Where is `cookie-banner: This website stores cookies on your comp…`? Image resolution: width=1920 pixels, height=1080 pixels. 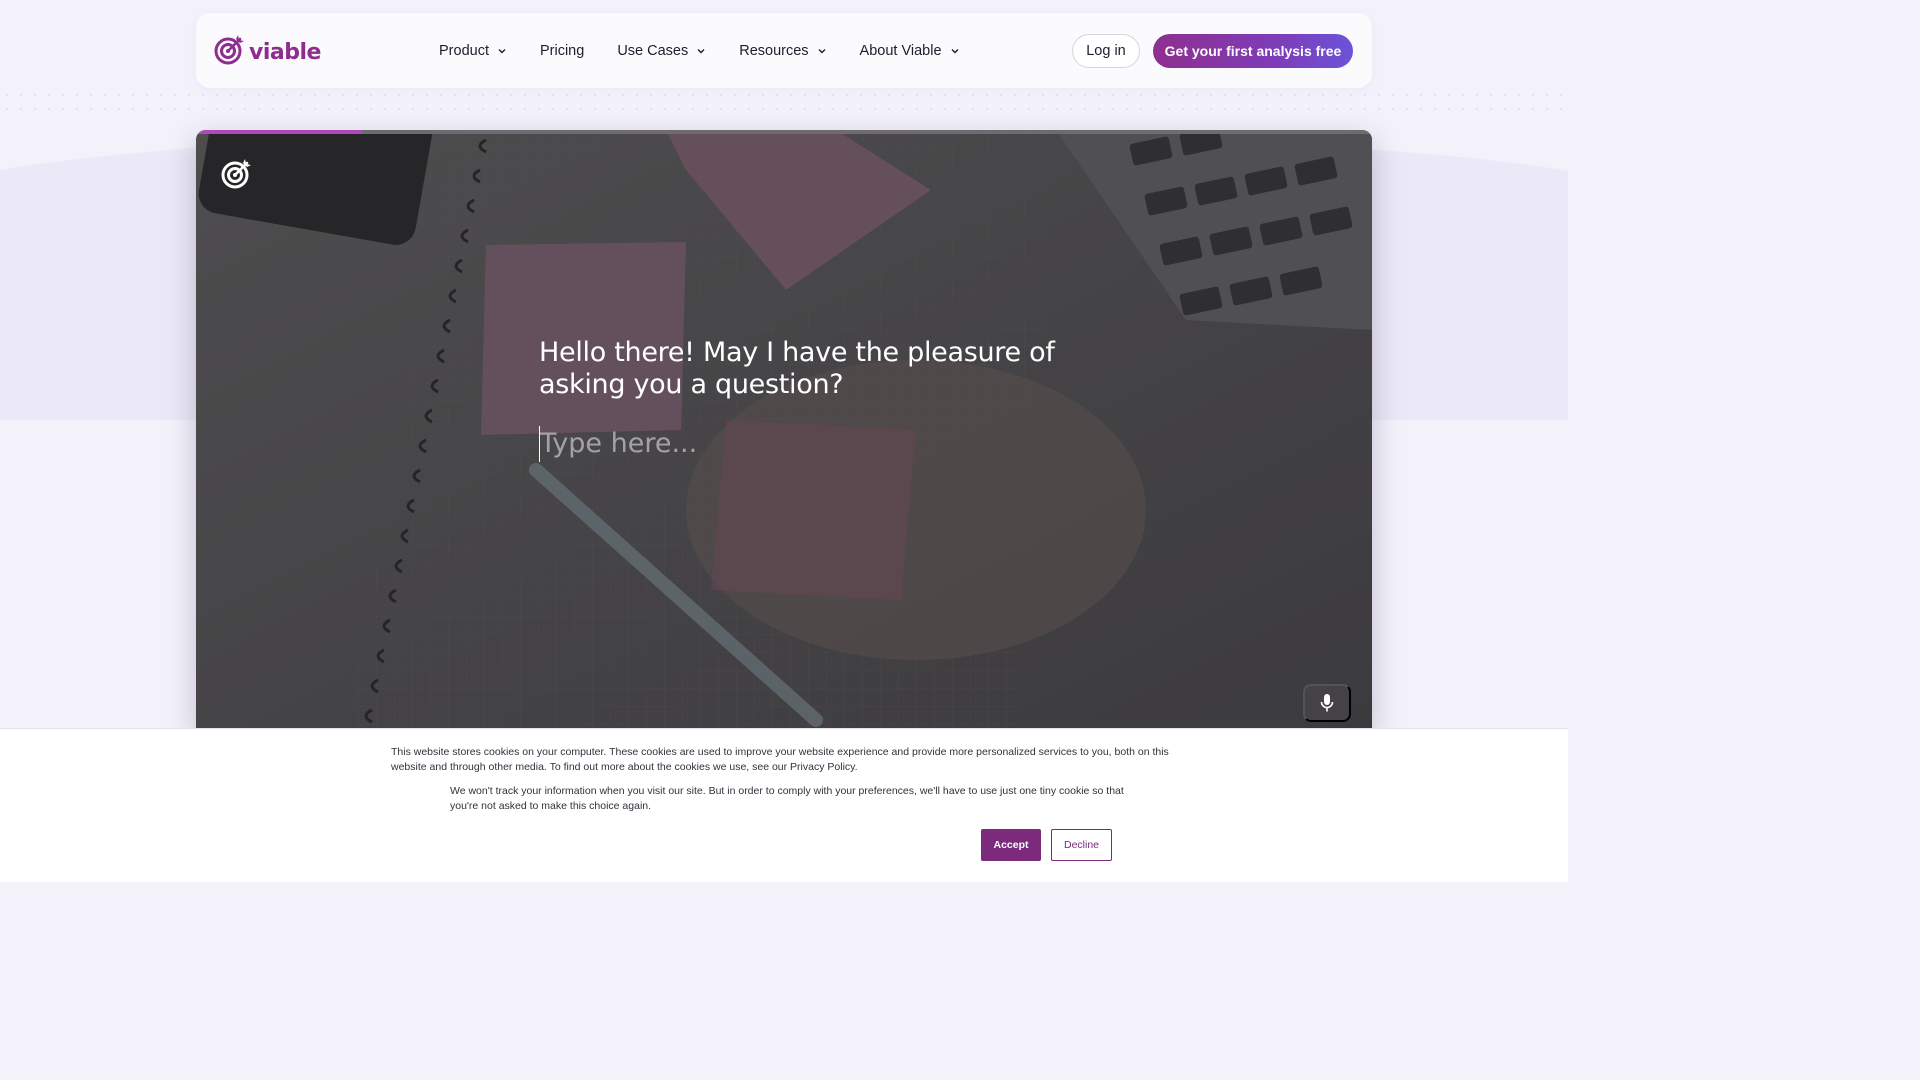
cookie-banner: This website stores cookies on your comp… is located at coordinates (784, 805).